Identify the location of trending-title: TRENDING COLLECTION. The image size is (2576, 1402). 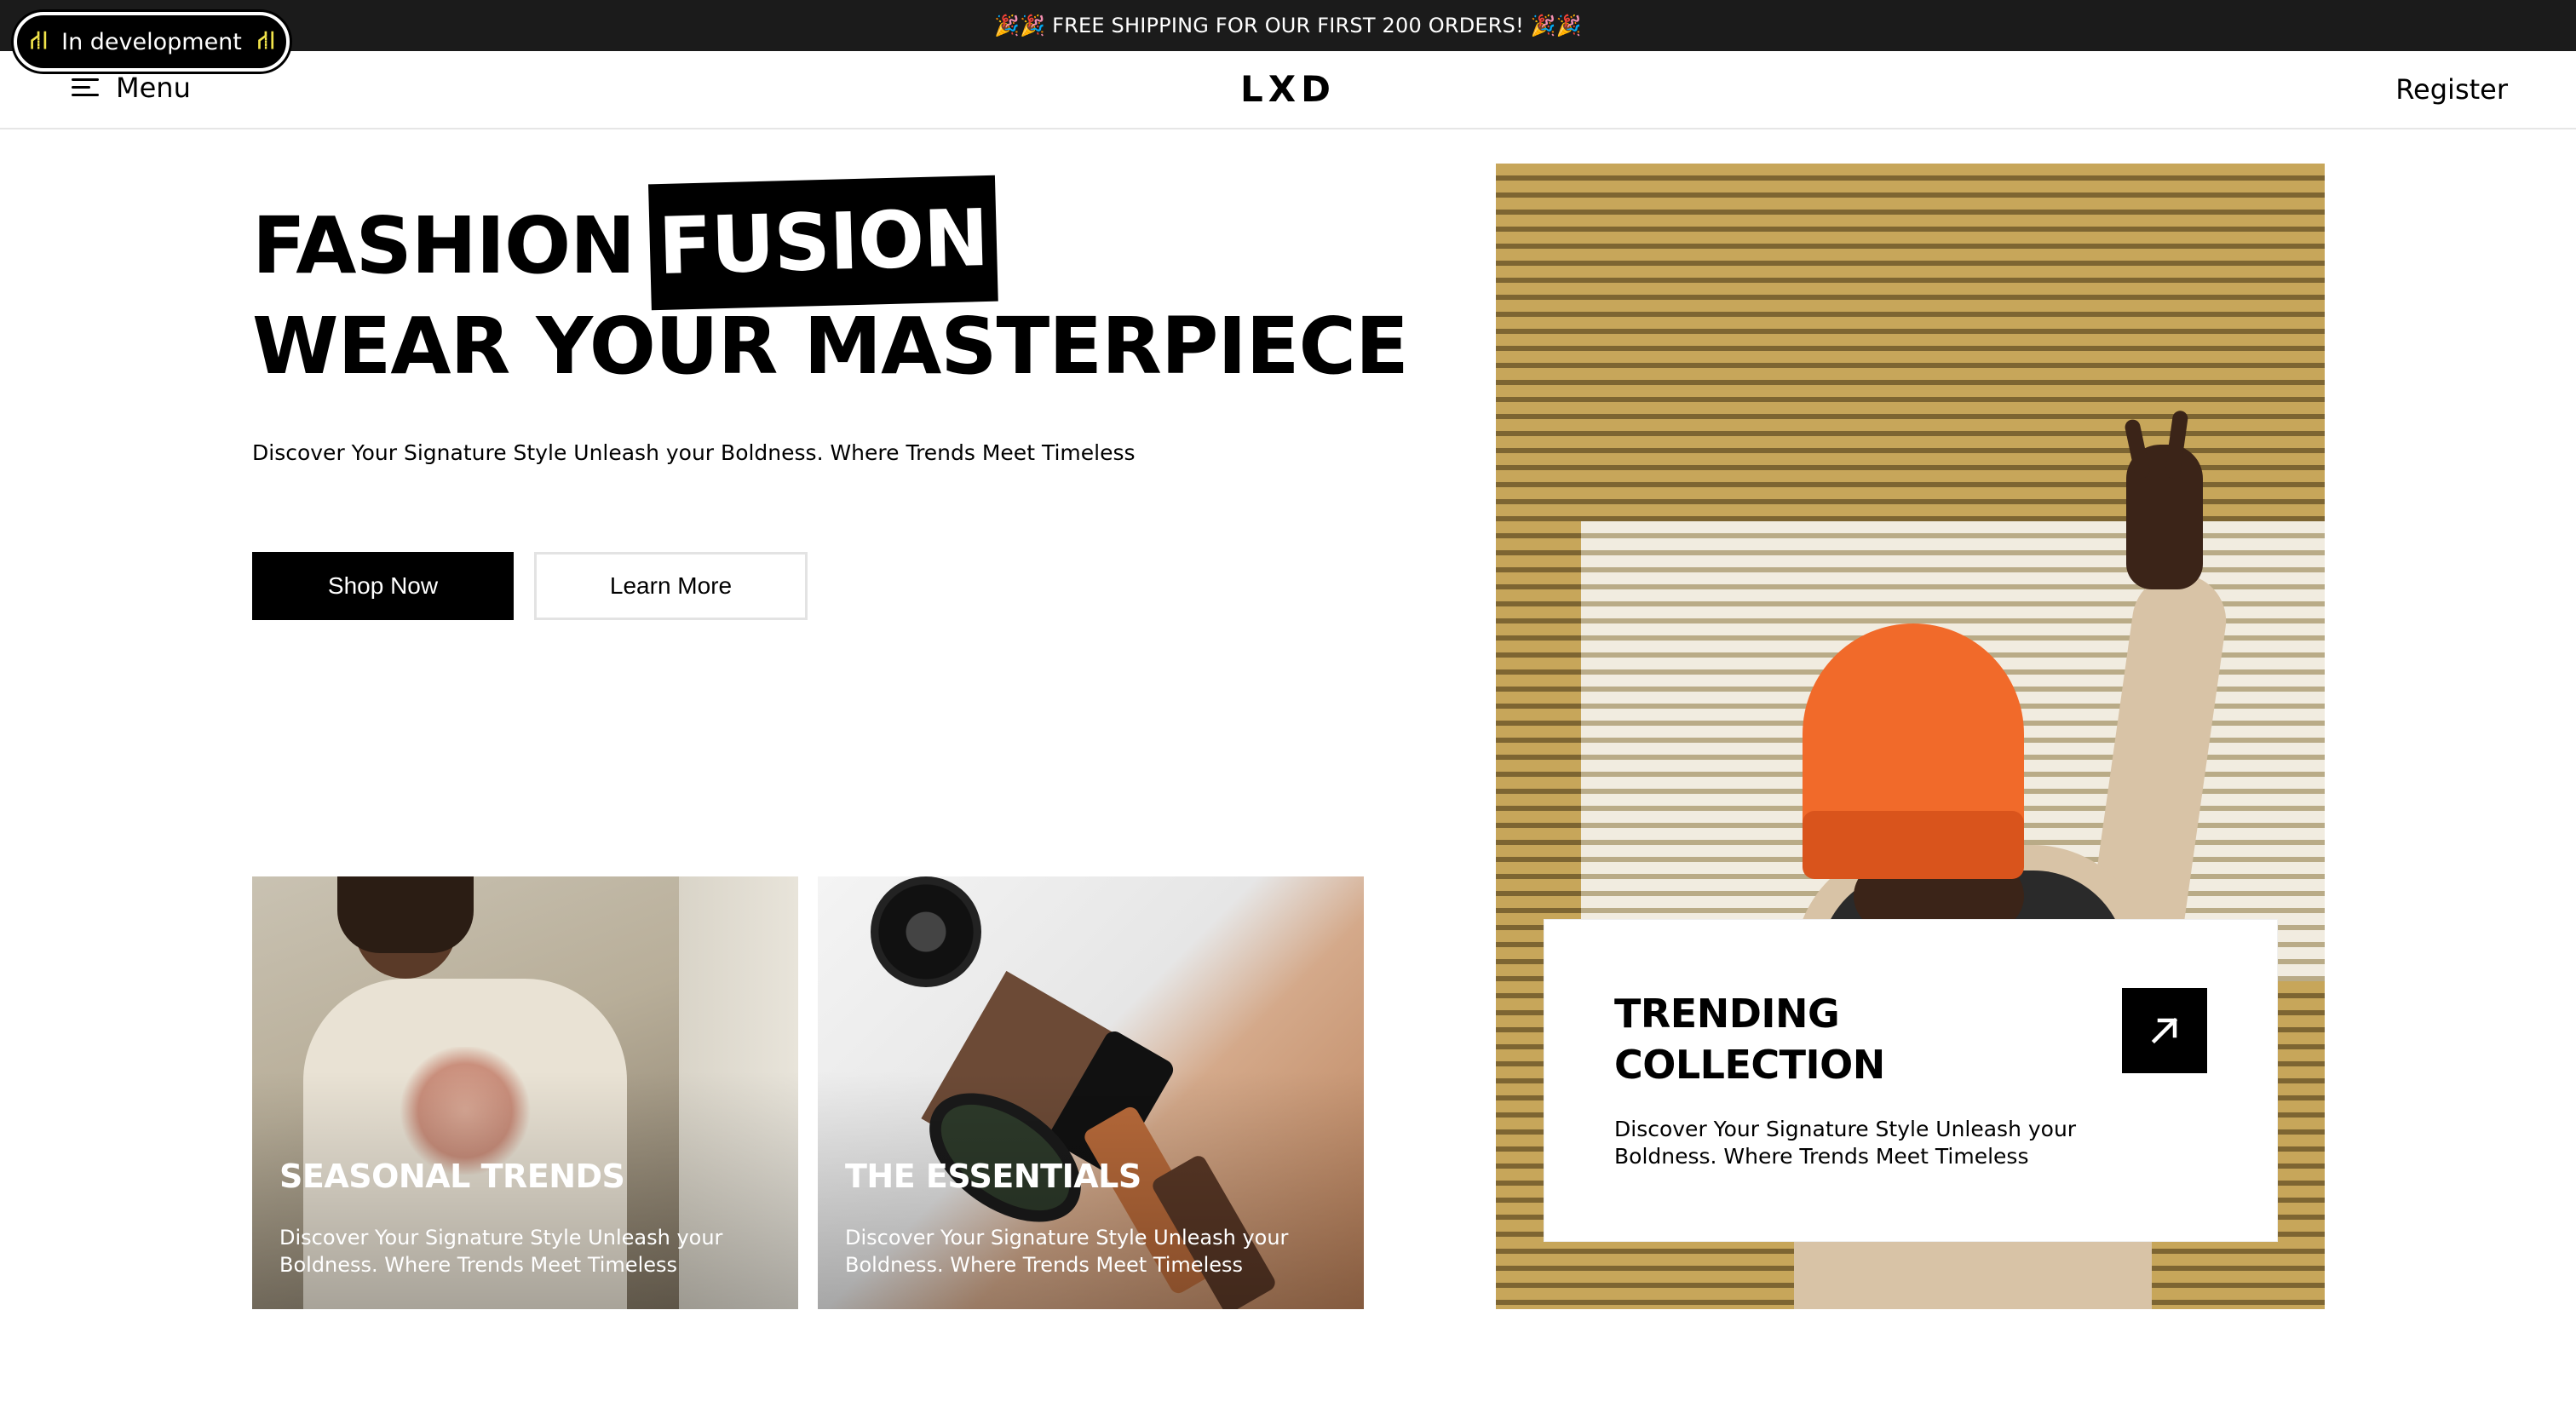
(1749, 1039).